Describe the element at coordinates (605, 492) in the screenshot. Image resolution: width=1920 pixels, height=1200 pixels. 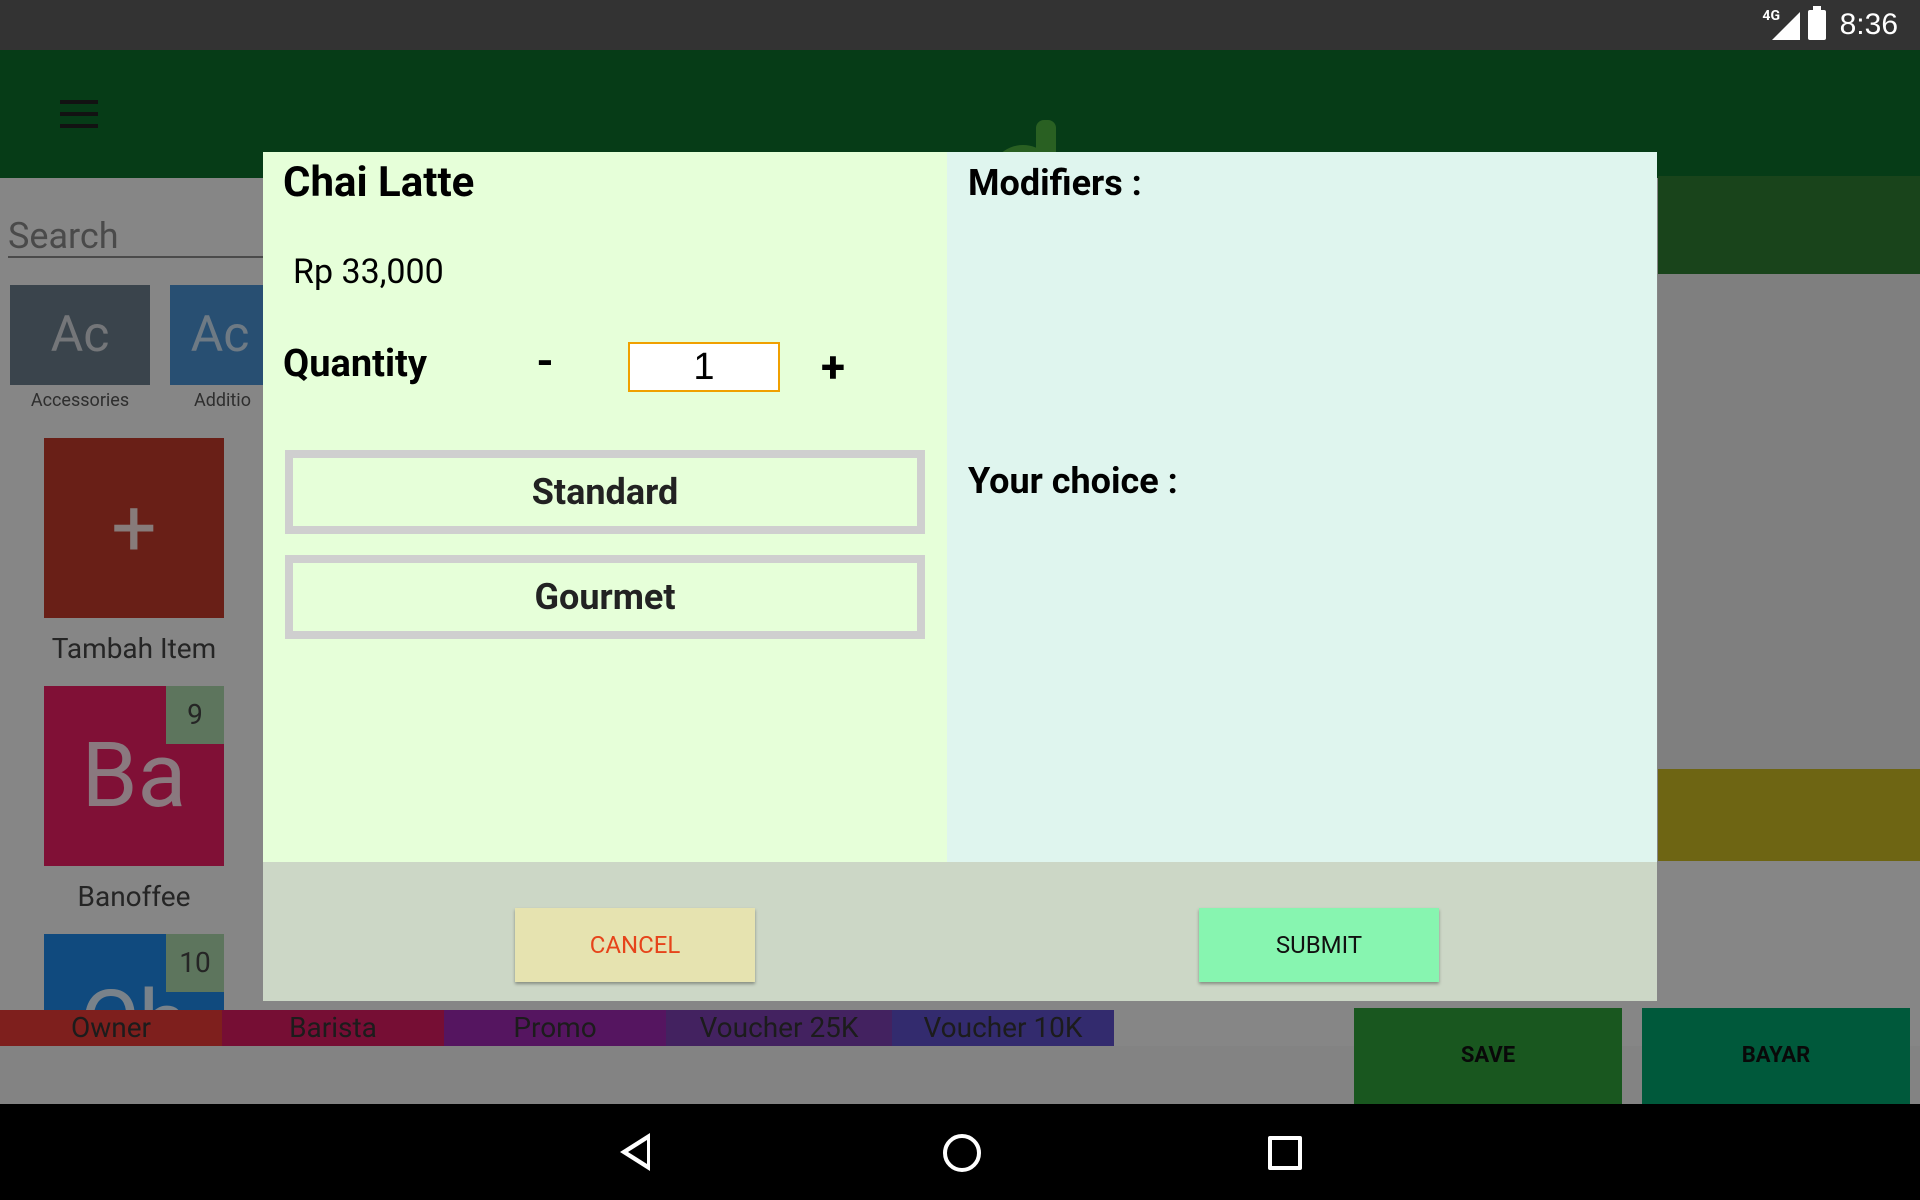
I see `option-standard-button: Standard` at that location.